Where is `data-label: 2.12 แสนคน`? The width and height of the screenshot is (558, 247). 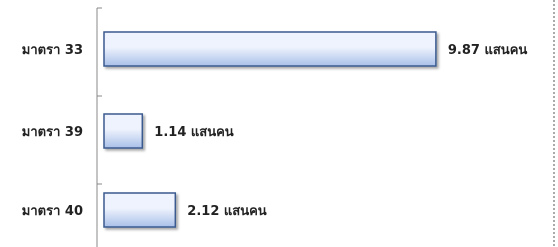
data-label: 2.12 แสนคน is located at coordinates (226, 211).